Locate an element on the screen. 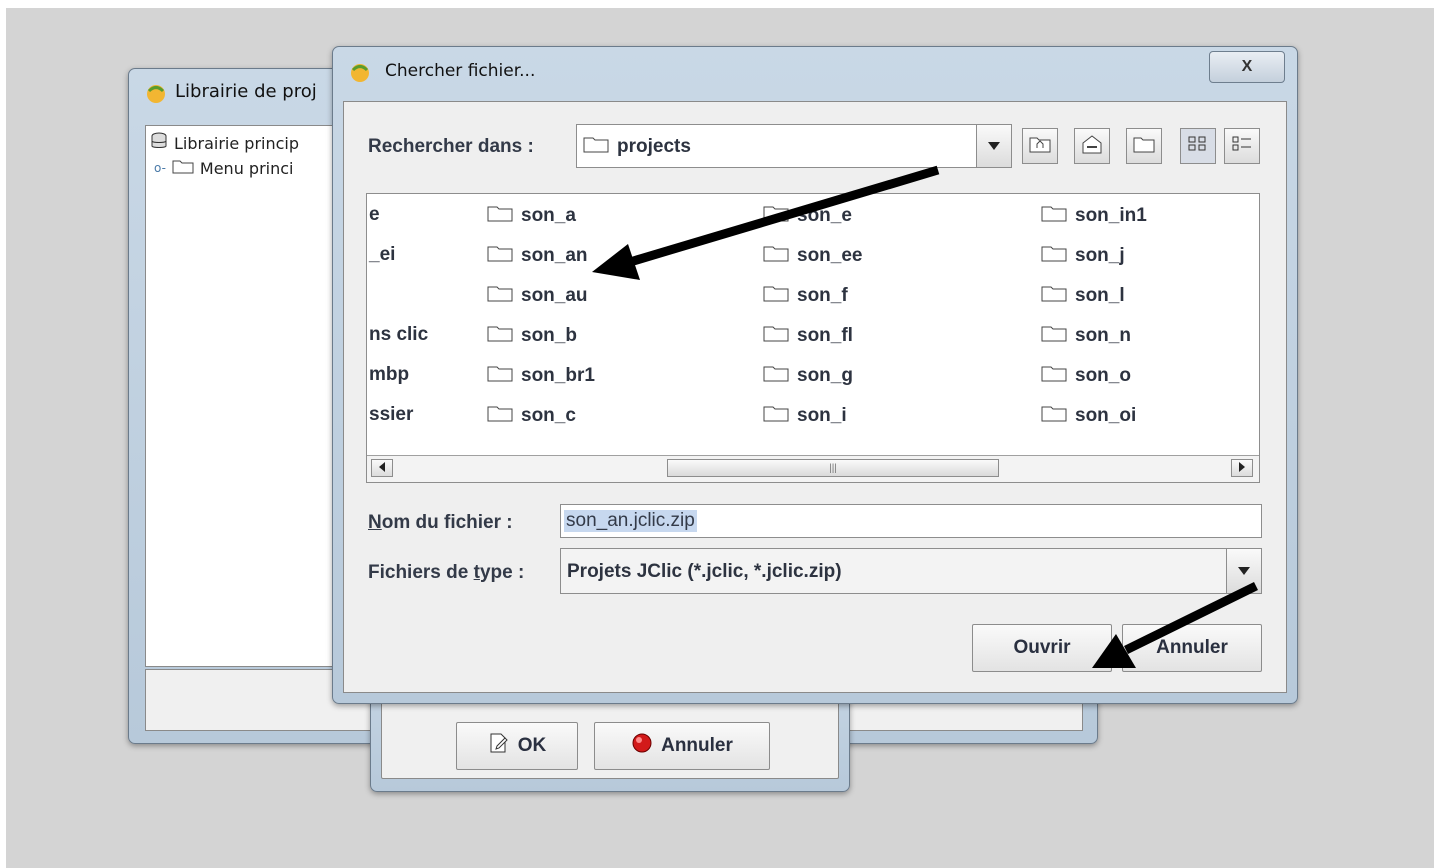 Image resolution: width=1442 pixels, height=868 pixels. list-item: son_an is located at coordinates (537, 256).